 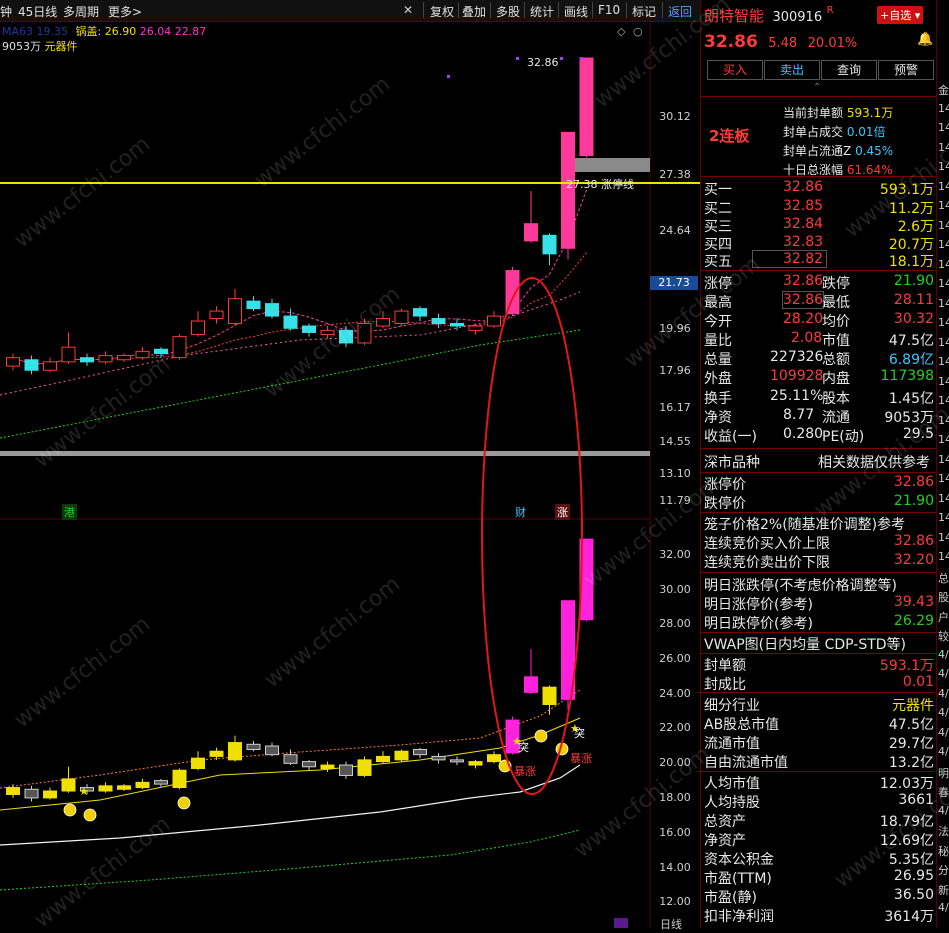 What do you see at coordinates (943, 890) in the screenshot?
I see `edge-item: 新` at bounding box center [943, 890].